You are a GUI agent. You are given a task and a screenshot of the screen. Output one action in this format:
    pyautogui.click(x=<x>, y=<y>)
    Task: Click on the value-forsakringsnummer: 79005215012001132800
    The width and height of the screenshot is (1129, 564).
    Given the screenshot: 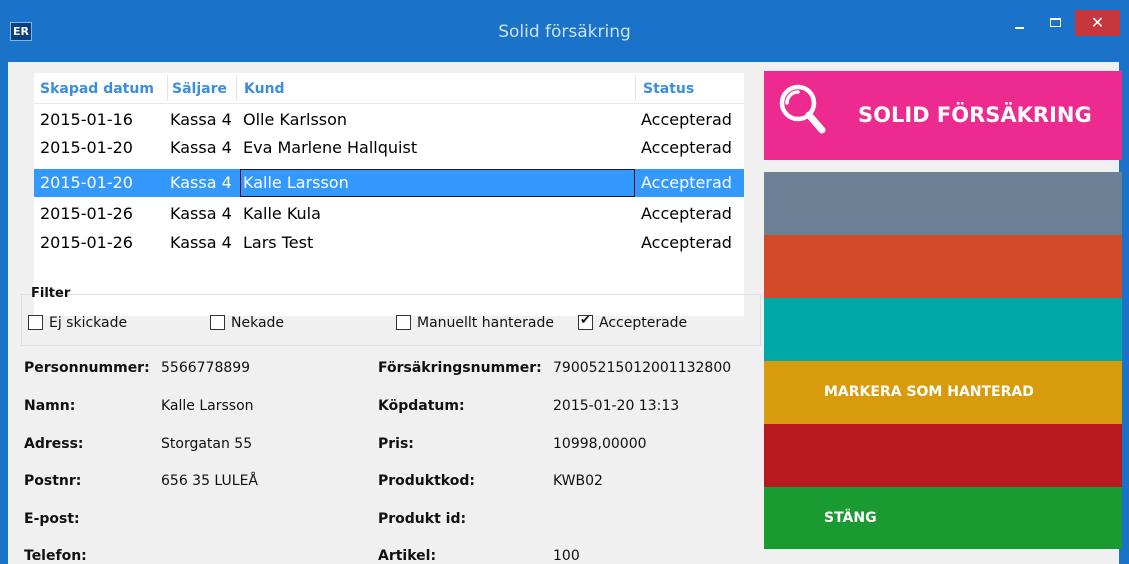 What is the action you would take?
    pyautogui.click(x=642, y=368)
    